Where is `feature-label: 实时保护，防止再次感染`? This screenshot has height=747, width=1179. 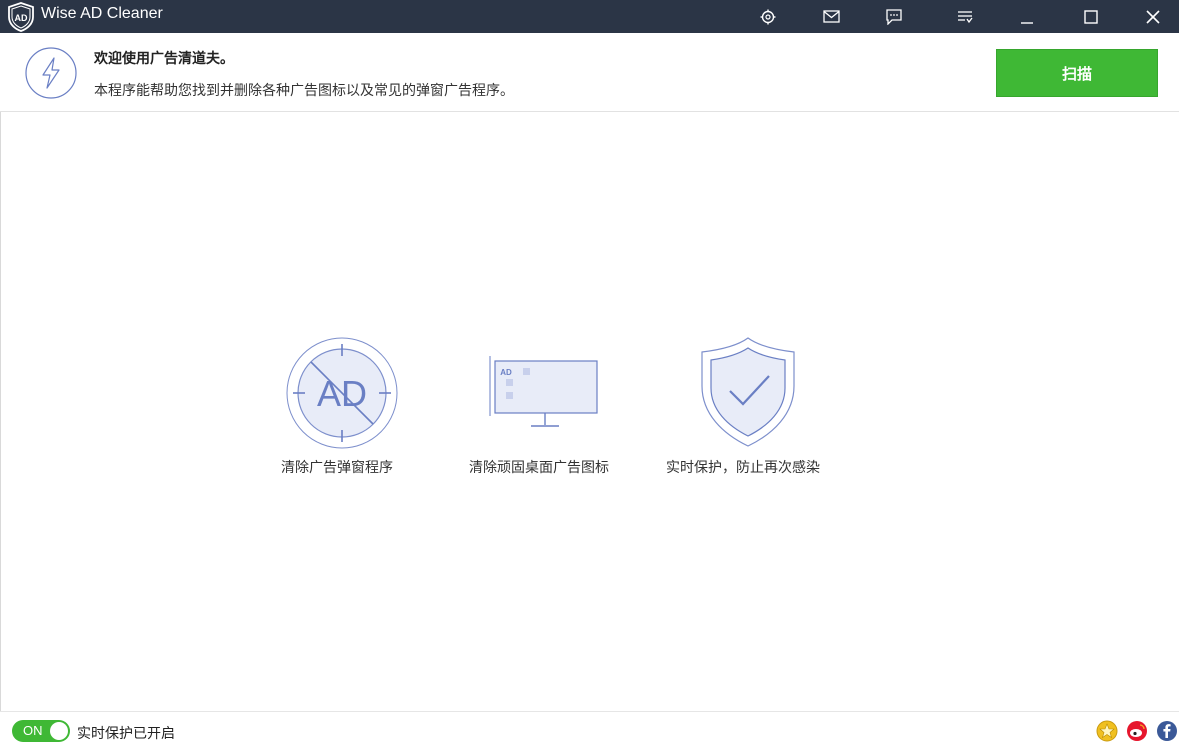
feature-label: 实时保护，防止再次感染 is located at coordinates (743, 468).